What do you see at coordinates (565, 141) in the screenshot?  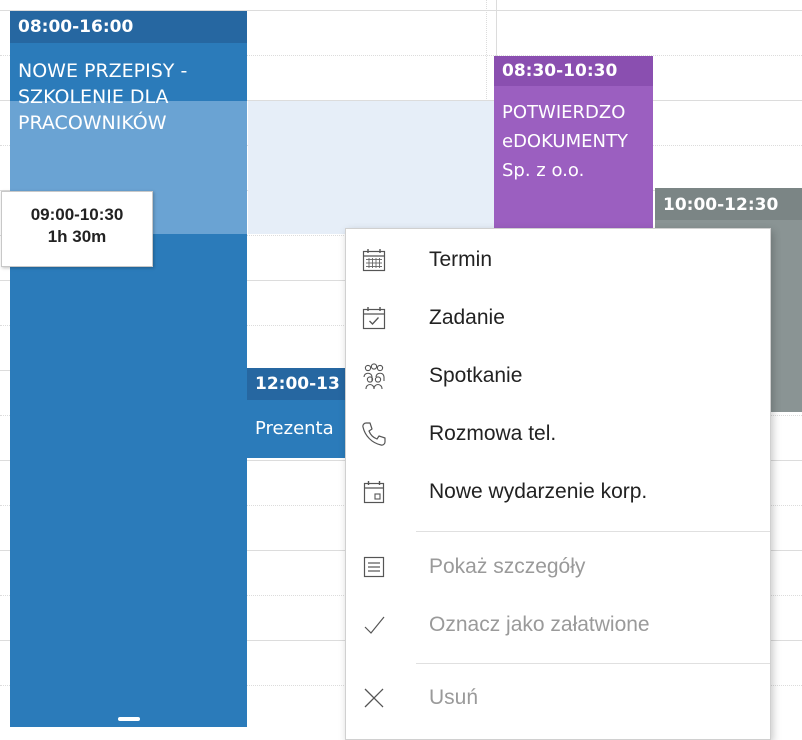 I see `event-title: POTWIERDZO eDOKUMENTY Sp. z o.o.` at bounding box center [565, 141].